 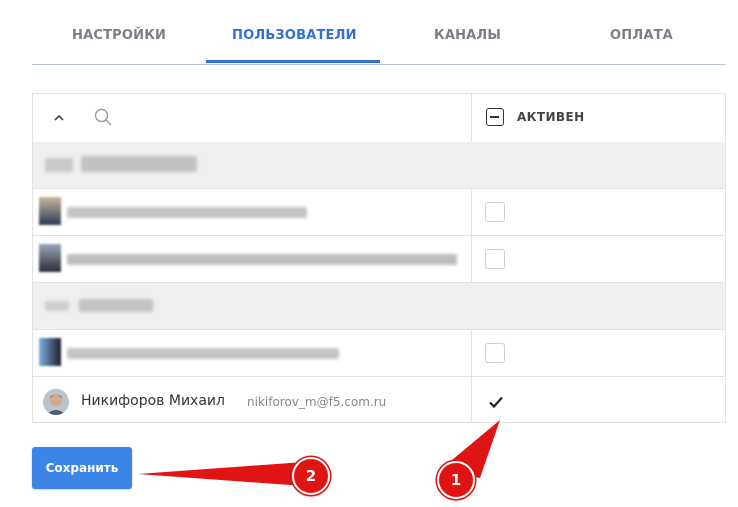 What do you see at coordinates (311, 476) in the screenshot?
I see `annotation-badge-2: 2` at bounding box center [311, 476].